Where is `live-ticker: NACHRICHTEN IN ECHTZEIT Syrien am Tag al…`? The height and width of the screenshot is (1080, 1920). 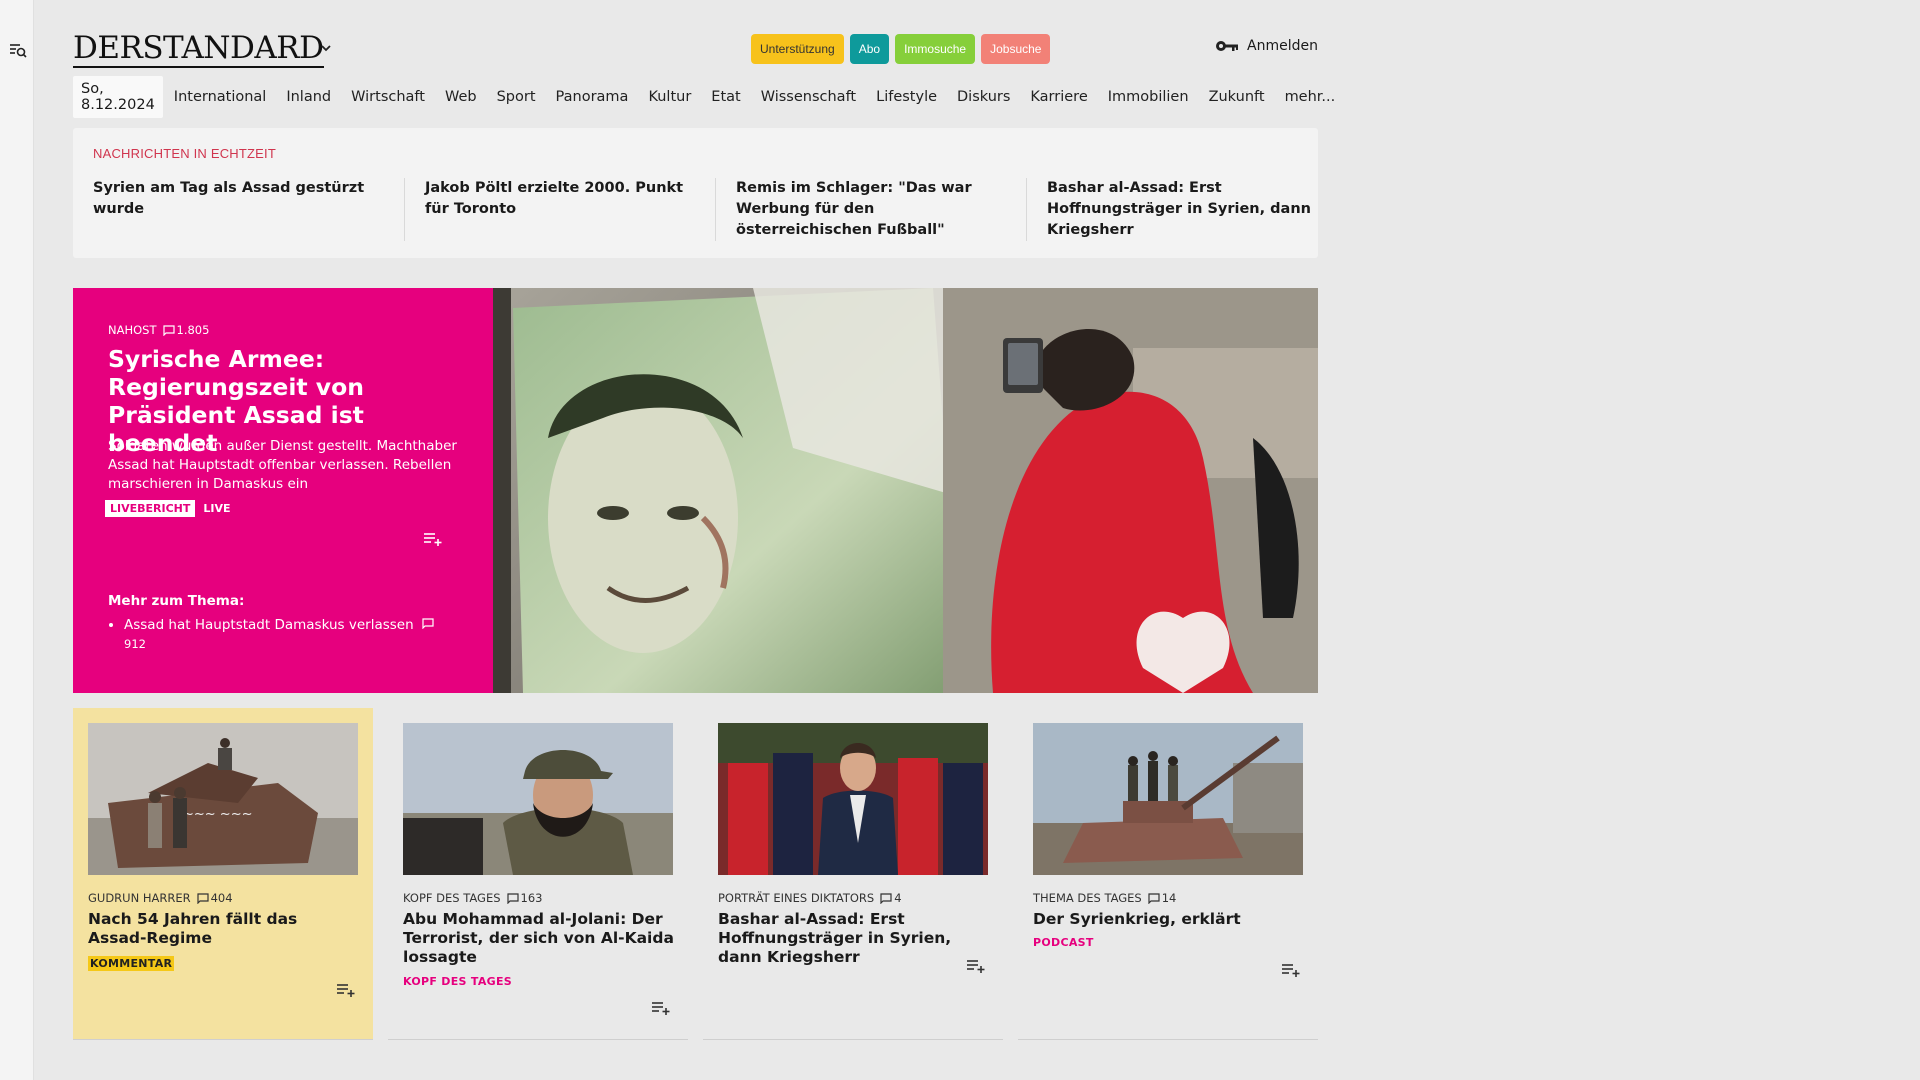
live-ticker: NACHRICHTEN IN ECHTZEIT Syrien am Tag al… is located at coordinates (695, 193).